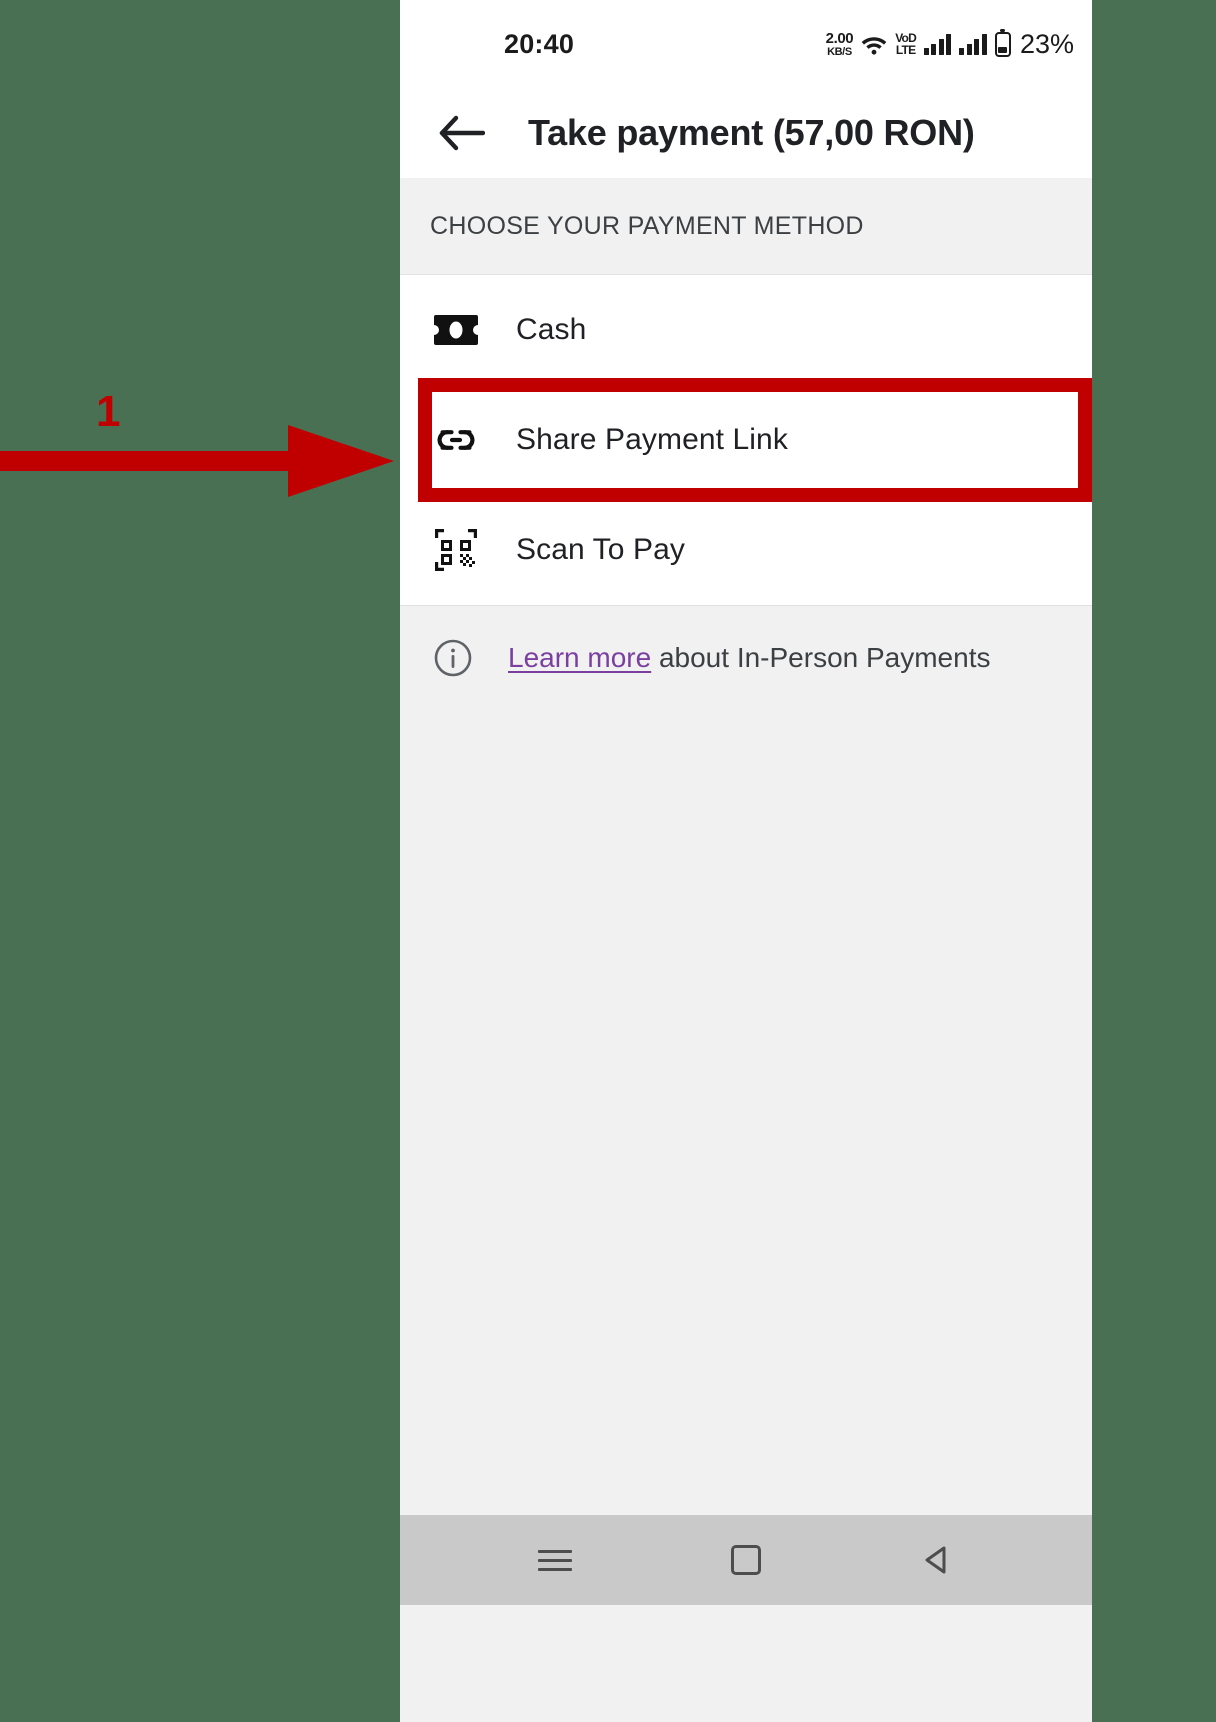 This screenshot has height=1722, width=1216. What do you see at coordinates (839, 38) in the screenshot?
I see `network-speed-value: 2.00` at bounding box center [839, 38].